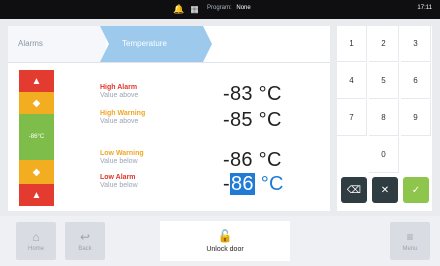  I want to click on home-icon: ⌂, so click(36, 236).